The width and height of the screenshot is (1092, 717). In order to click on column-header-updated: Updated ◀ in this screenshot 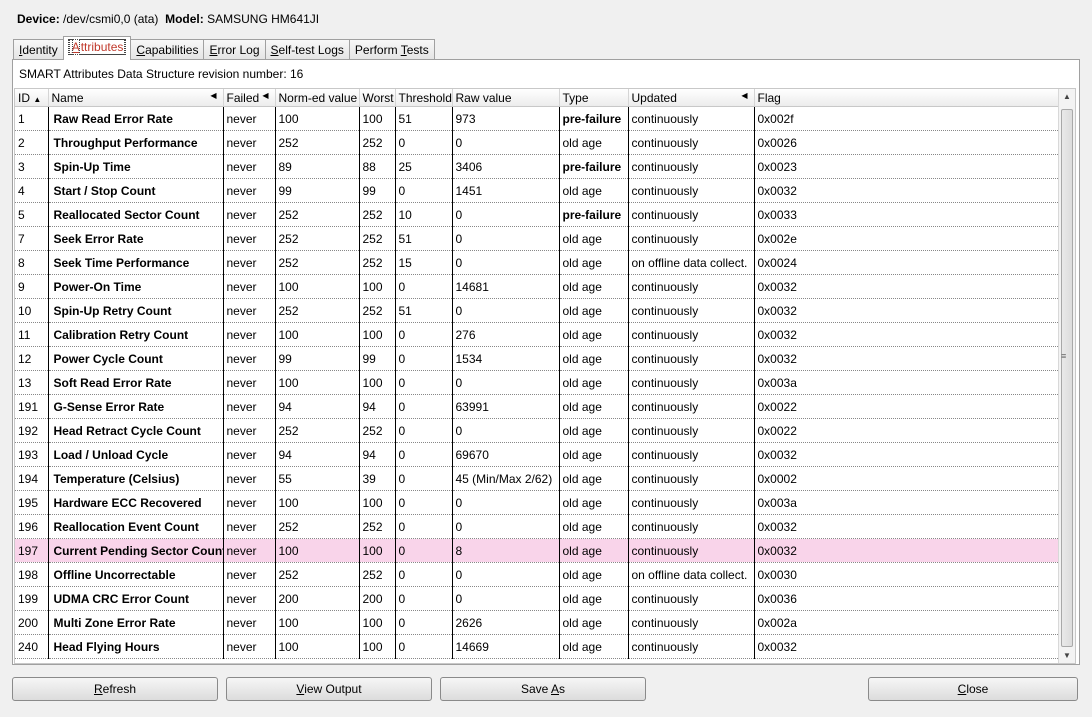, I will do `click(691, 98)`.